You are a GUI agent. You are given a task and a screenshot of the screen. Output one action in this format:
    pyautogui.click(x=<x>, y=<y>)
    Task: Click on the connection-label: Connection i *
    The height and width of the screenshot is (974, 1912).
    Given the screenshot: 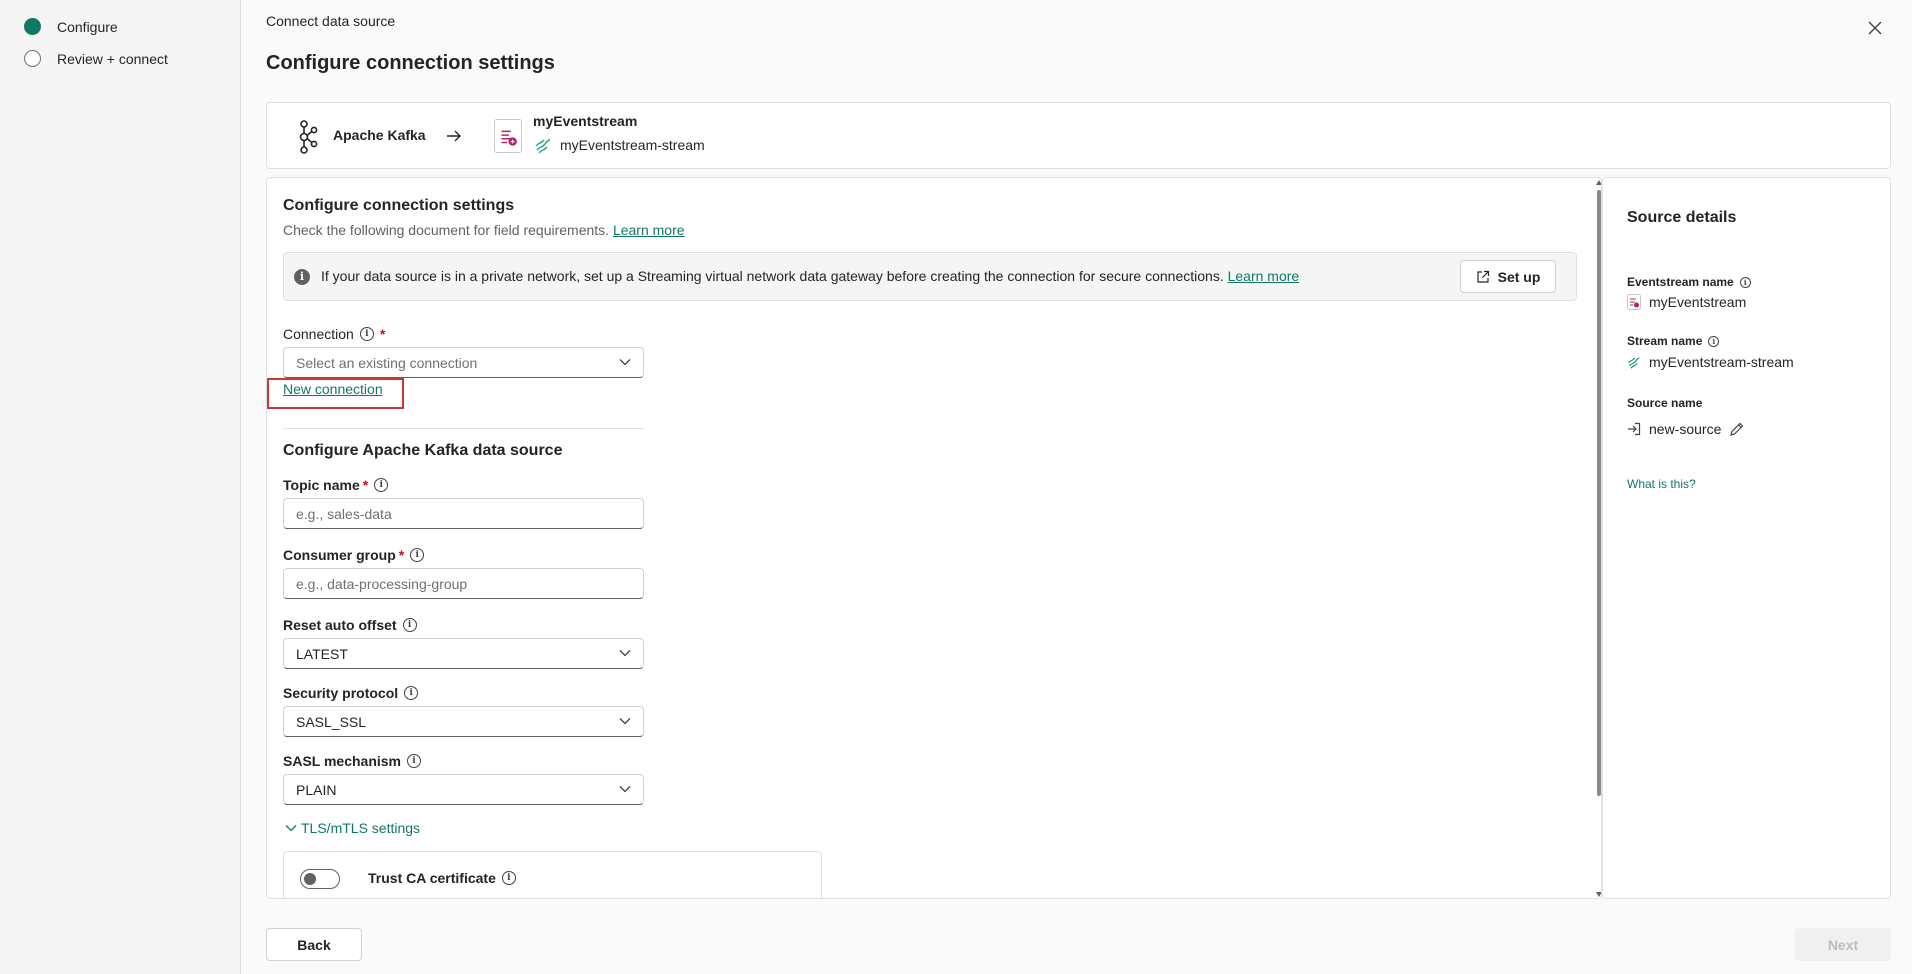 What is the action you would take?
    pyautogui.click(x=334, y=334)
    